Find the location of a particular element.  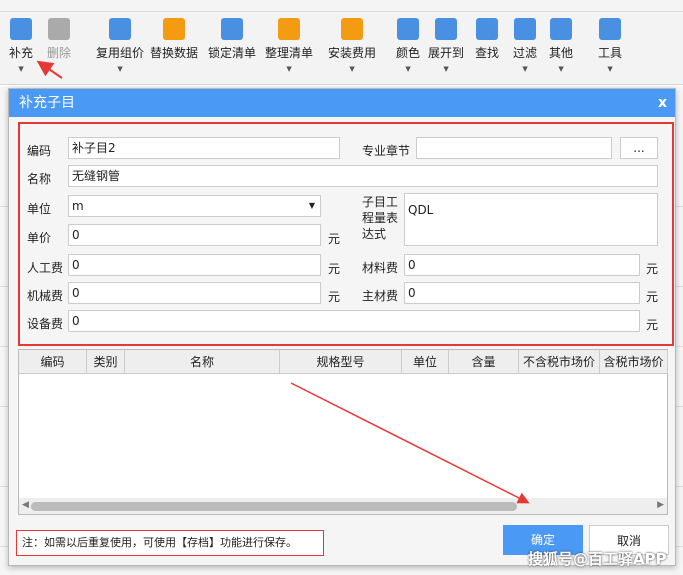

toolbar-button-6: 安装费用 ▼ is located at coordinates (352, 45).